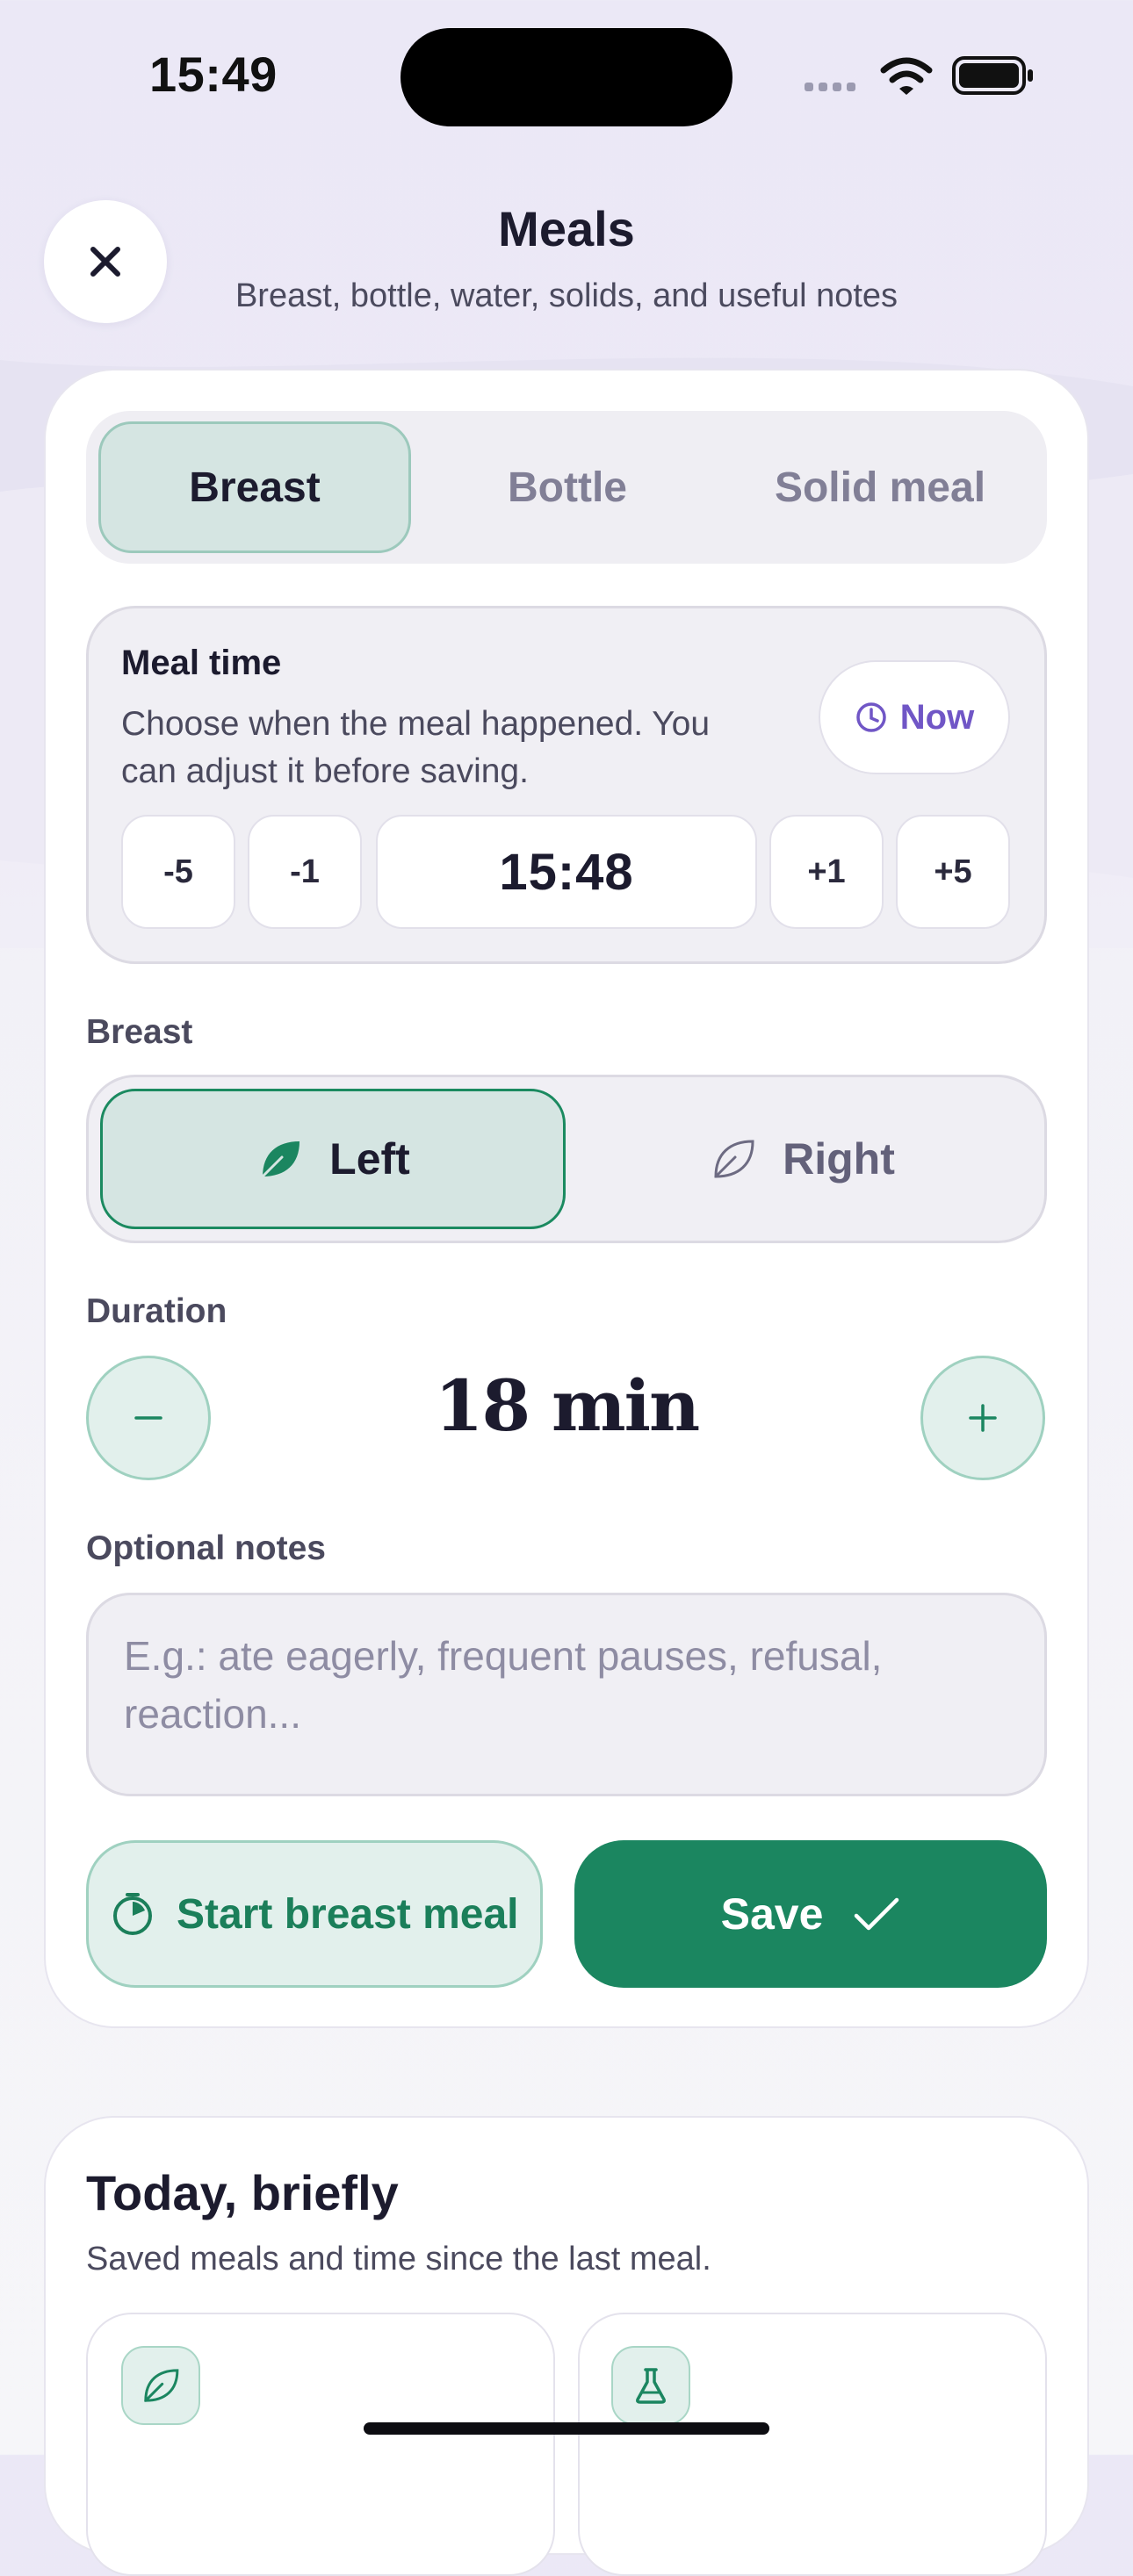 The width and height of the screenshot is (1133, 2576). I want to click on clock-icon, so click(871, 717).